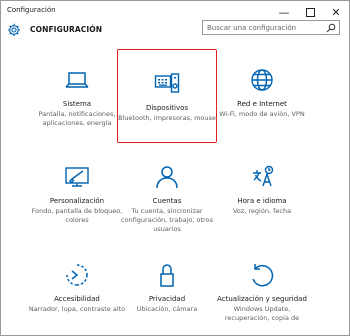  I want to click on search-icon, so click(331, 28).